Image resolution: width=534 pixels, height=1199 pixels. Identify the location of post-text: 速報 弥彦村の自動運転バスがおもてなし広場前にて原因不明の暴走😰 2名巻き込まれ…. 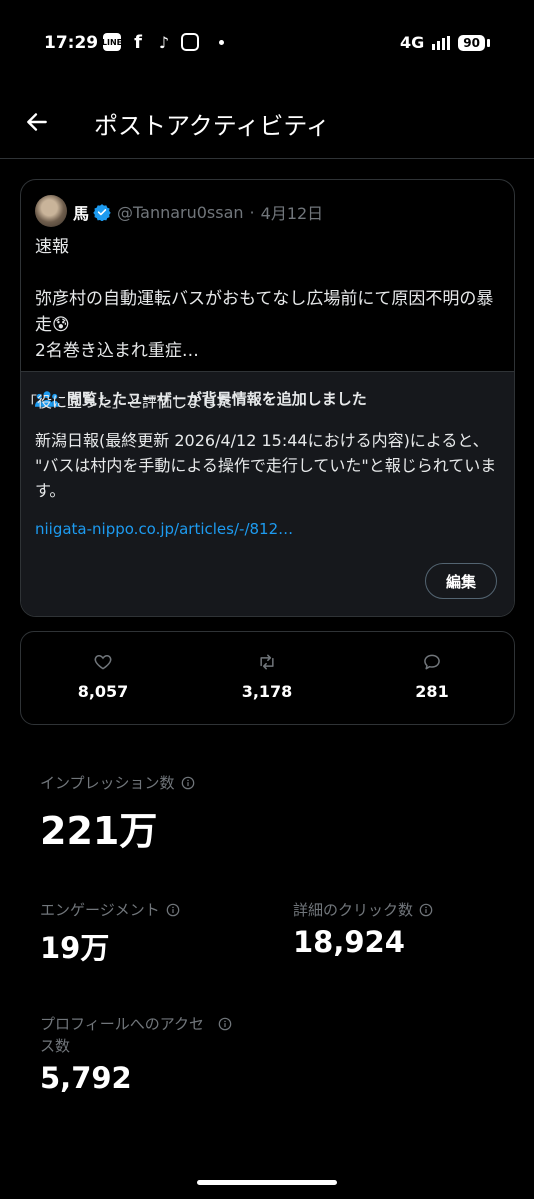
(264, 299).